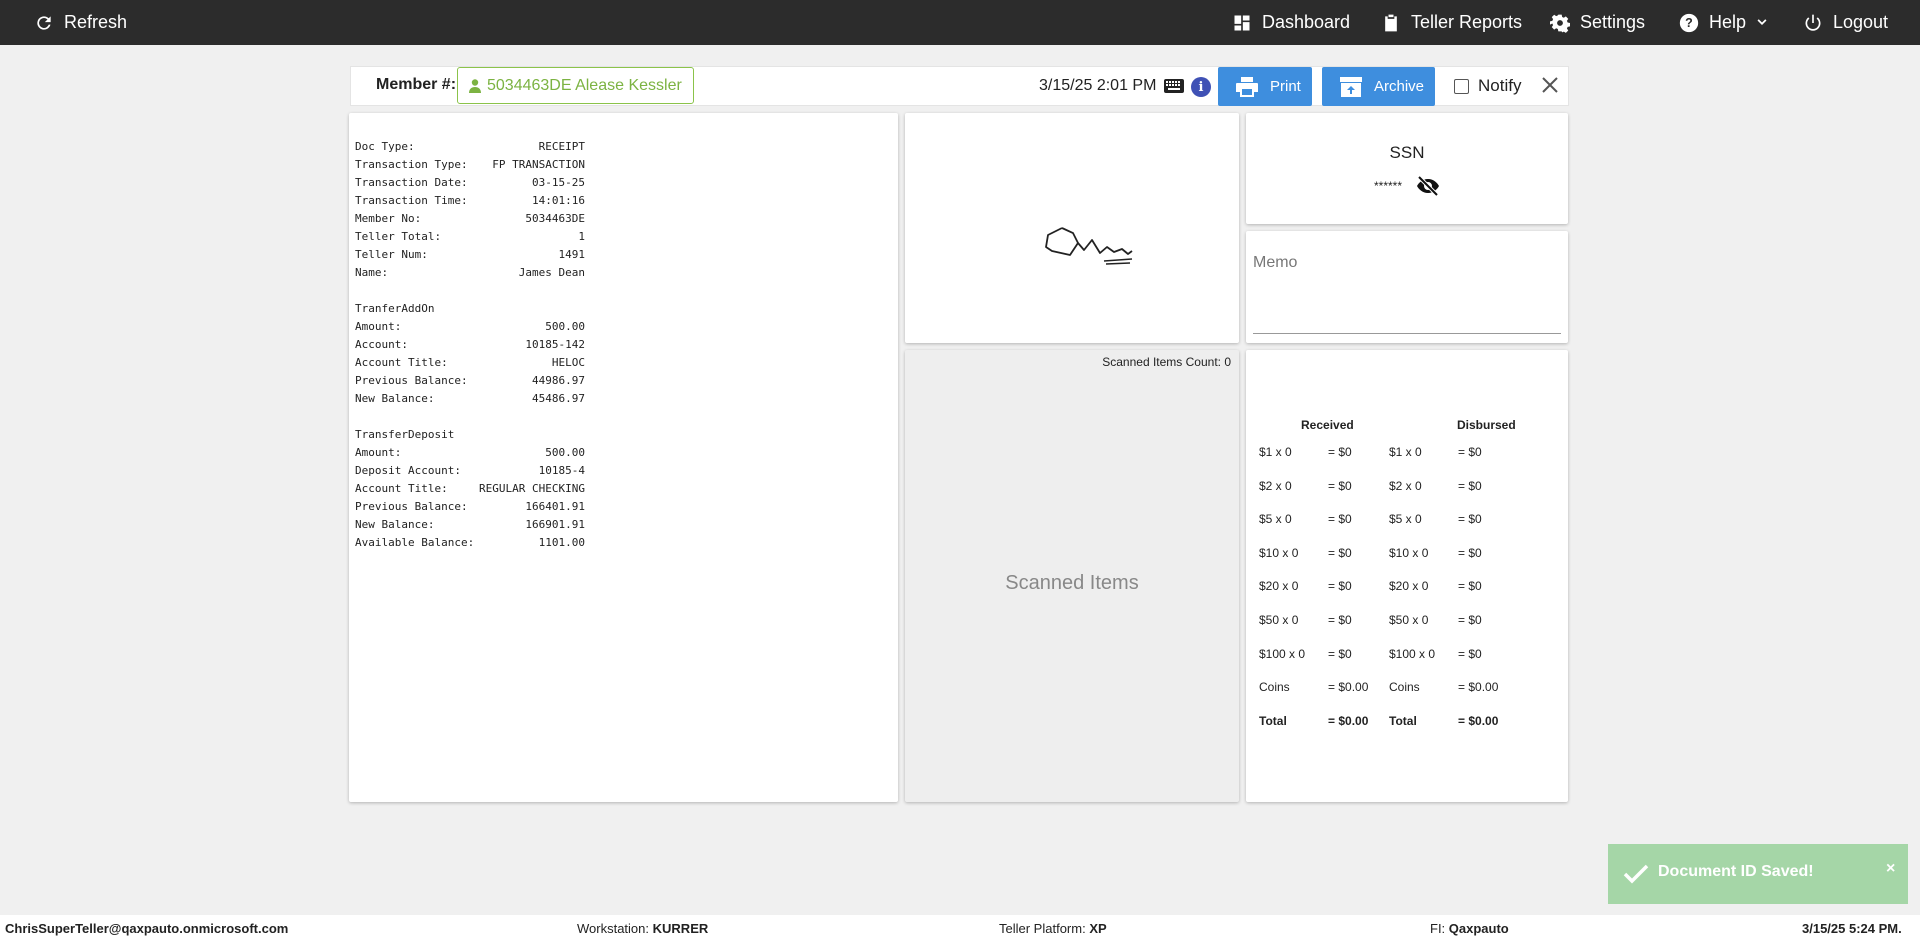 This screenshot has width=1920, height=941. What do you see at coordinates (558, 398) in the screenshot?
I see `receipt-value: 45486.97` at bounding box center [558, 398].